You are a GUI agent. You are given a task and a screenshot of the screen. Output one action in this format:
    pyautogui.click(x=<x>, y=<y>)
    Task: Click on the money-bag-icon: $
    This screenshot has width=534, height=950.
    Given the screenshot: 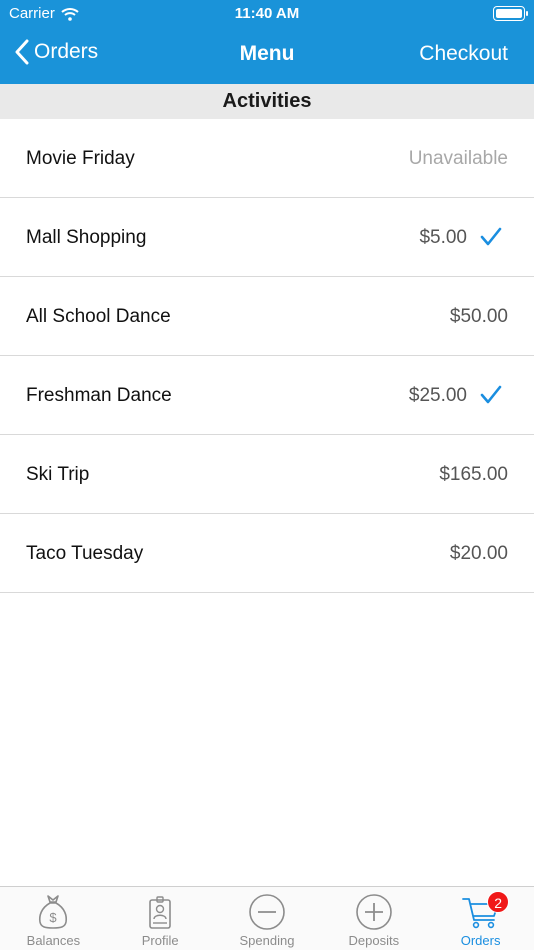 What is the action you would take?
    pyautogui.click(x=53, y=912)
    